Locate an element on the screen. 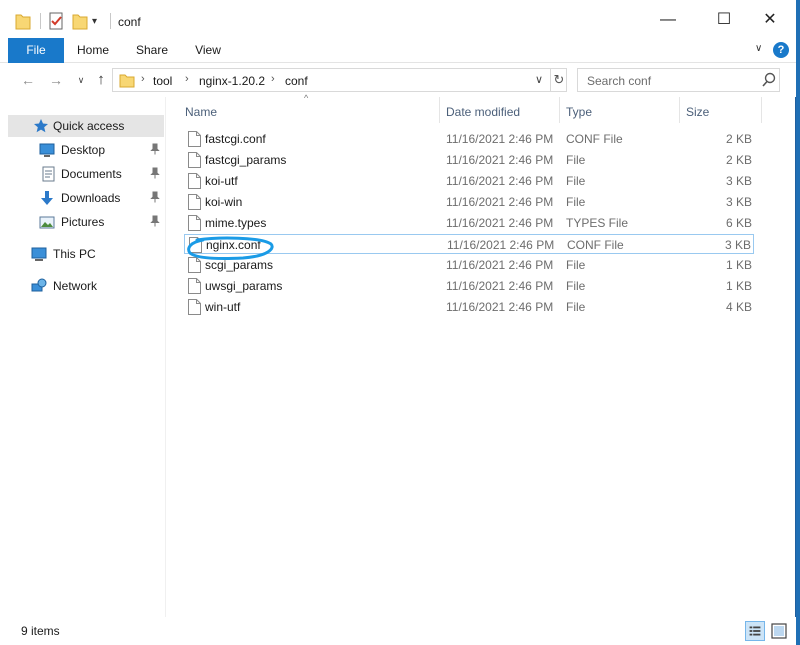 This screenshot has width=800, height=645. title-bar: ▾ conf — ☐ ✕ is located at coordinates (398, 19).